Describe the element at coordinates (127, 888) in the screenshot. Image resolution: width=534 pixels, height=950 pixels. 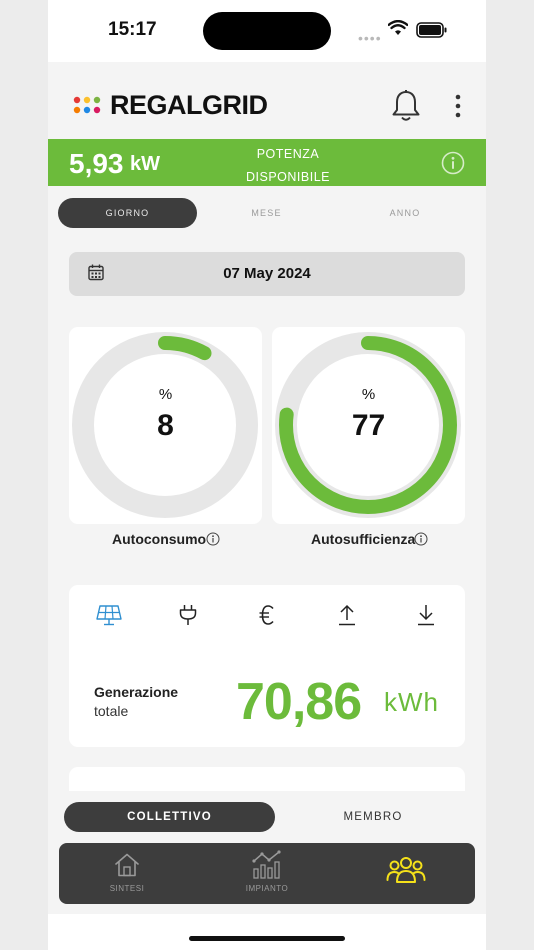
I see `tab-sintesi-label: SINTESI` at that location.